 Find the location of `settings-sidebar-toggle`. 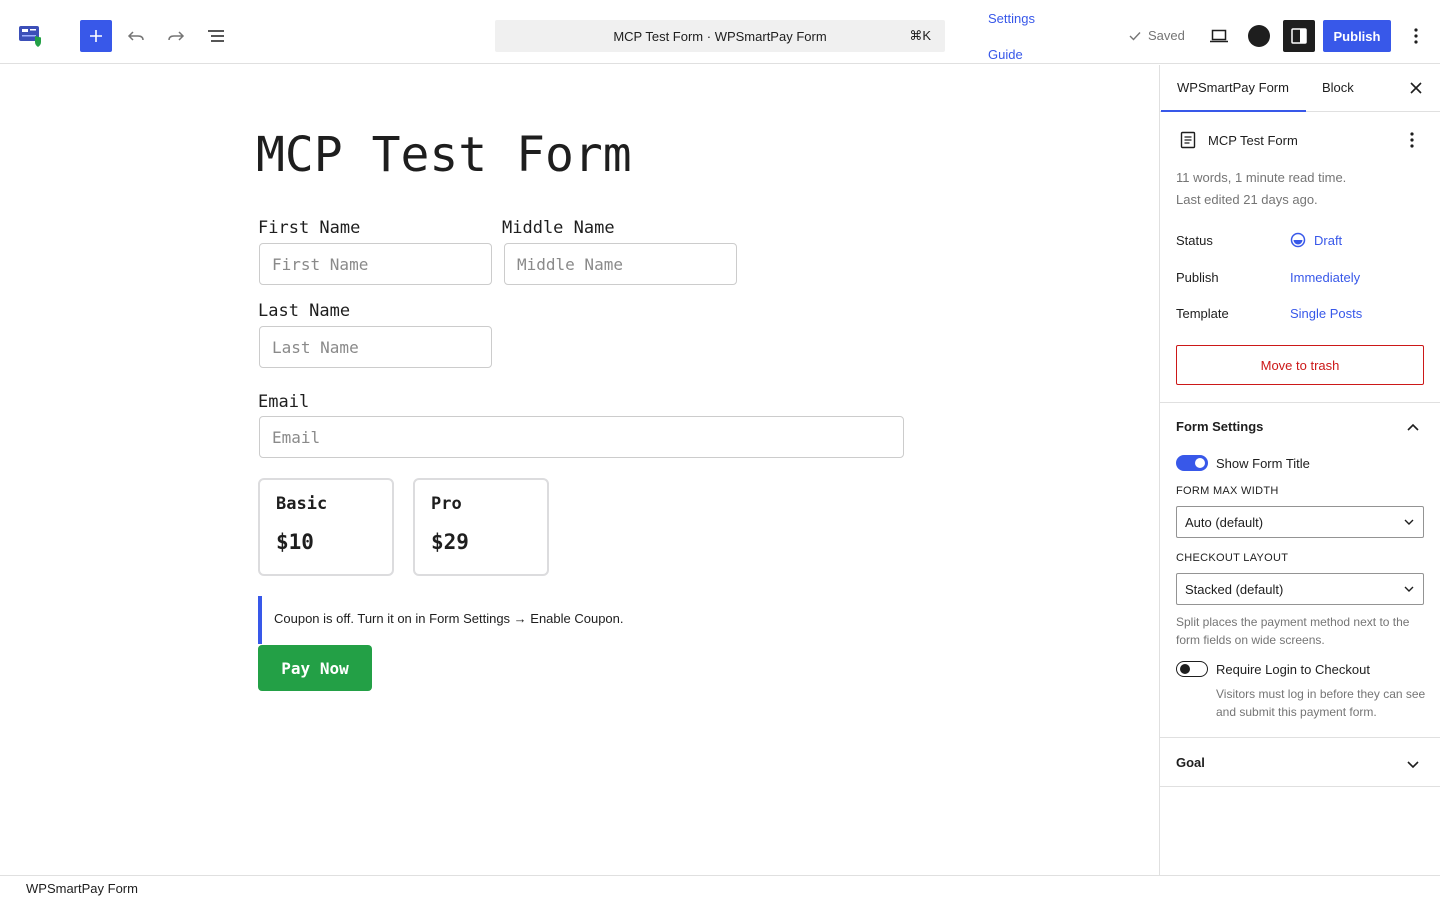

settings-sidebar-toggle is located at coordinates (1299, 36).